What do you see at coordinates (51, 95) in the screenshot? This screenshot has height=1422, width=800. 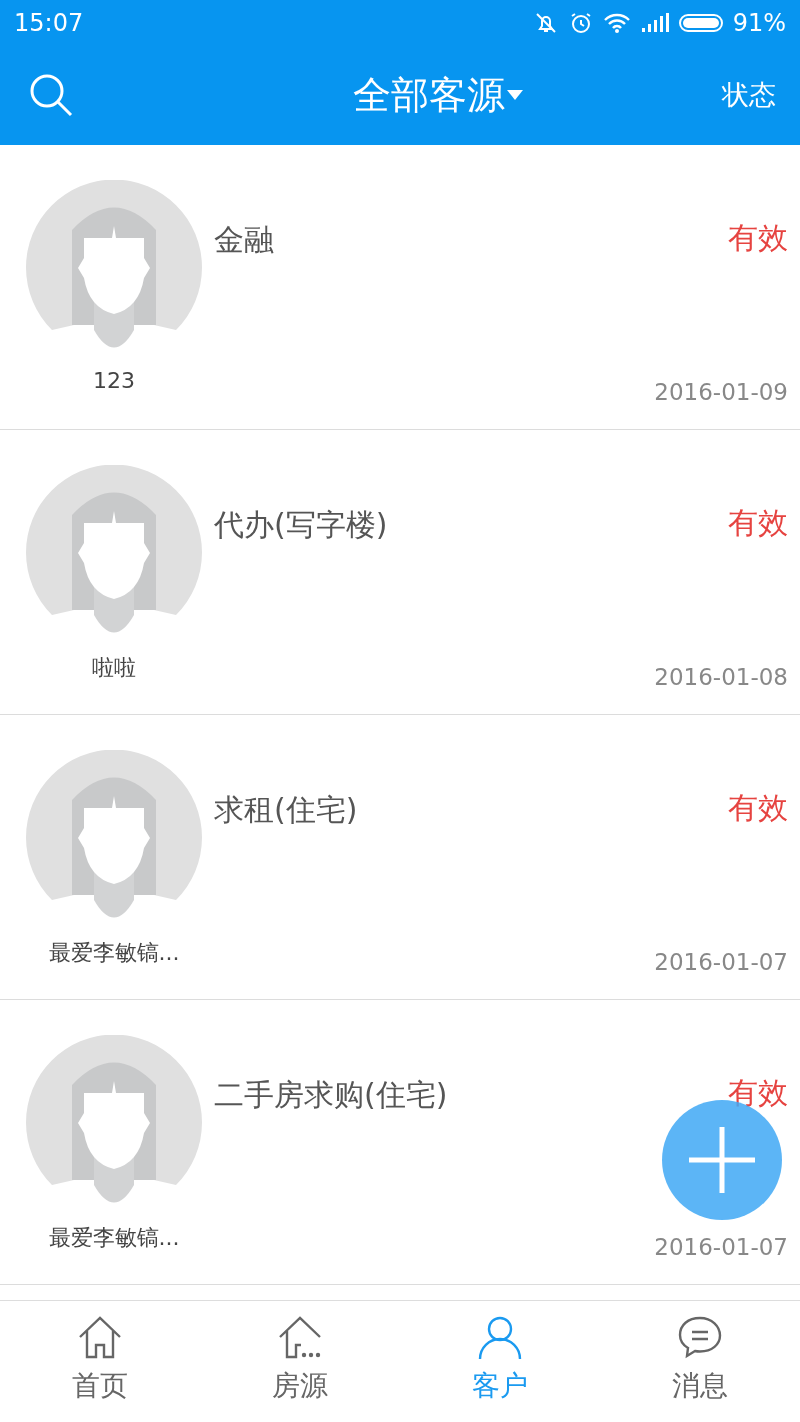 I see `search-icon` at bounding box center [51, 95].